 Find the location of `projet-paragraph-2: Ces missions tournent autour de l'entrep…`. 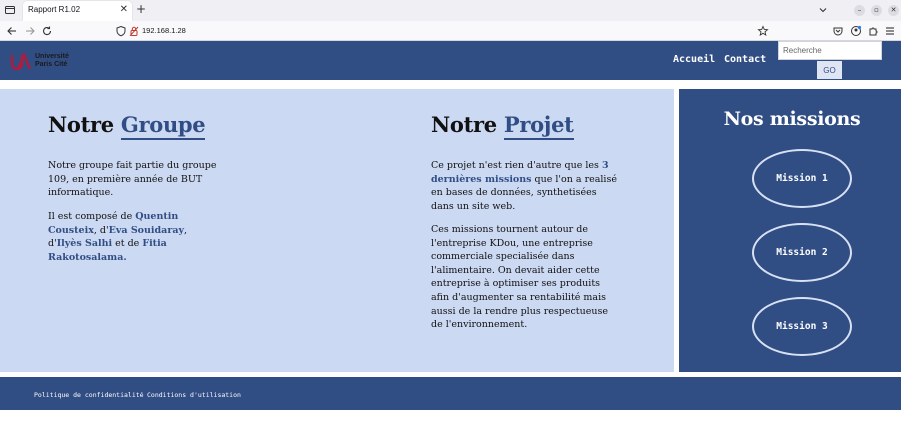

projet-paragraph-2: Ces missions tournent autour de l'entrep… is located at coordinates (519, 277).